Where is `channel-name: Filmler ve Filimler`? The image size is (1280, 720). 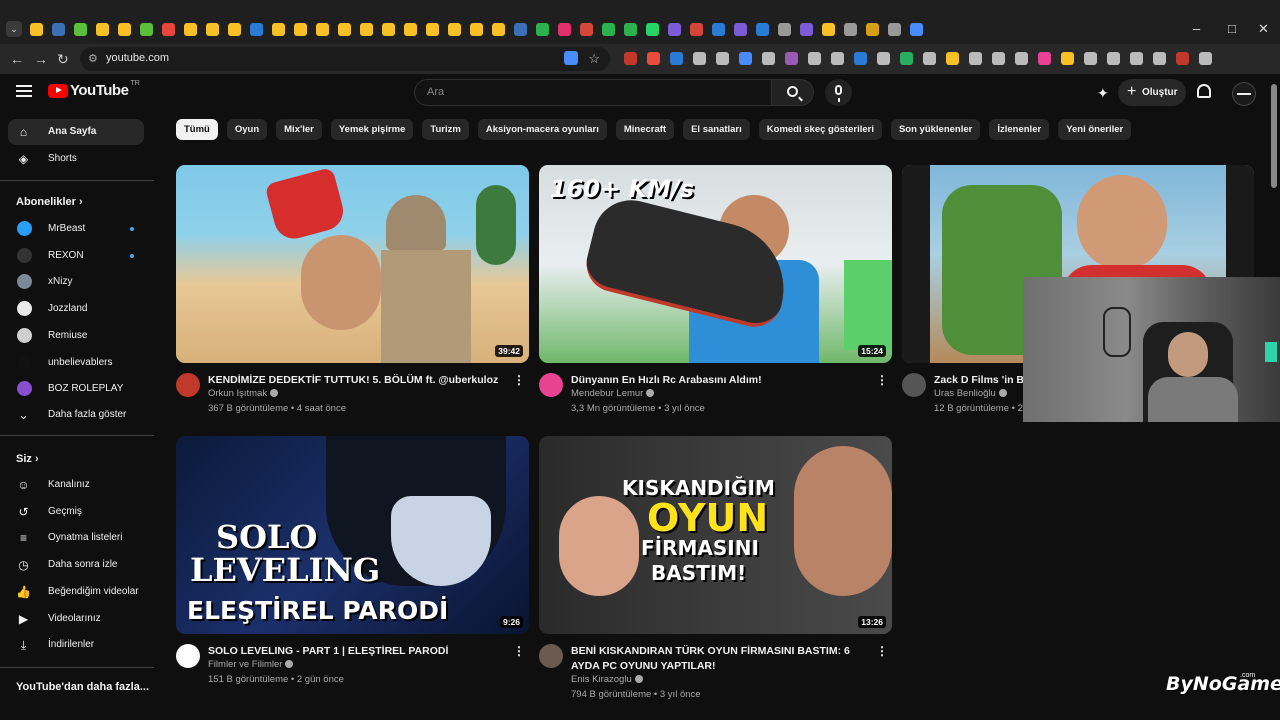 channel-name: Filmler ve Filimler is located at coordinates (251, 664).